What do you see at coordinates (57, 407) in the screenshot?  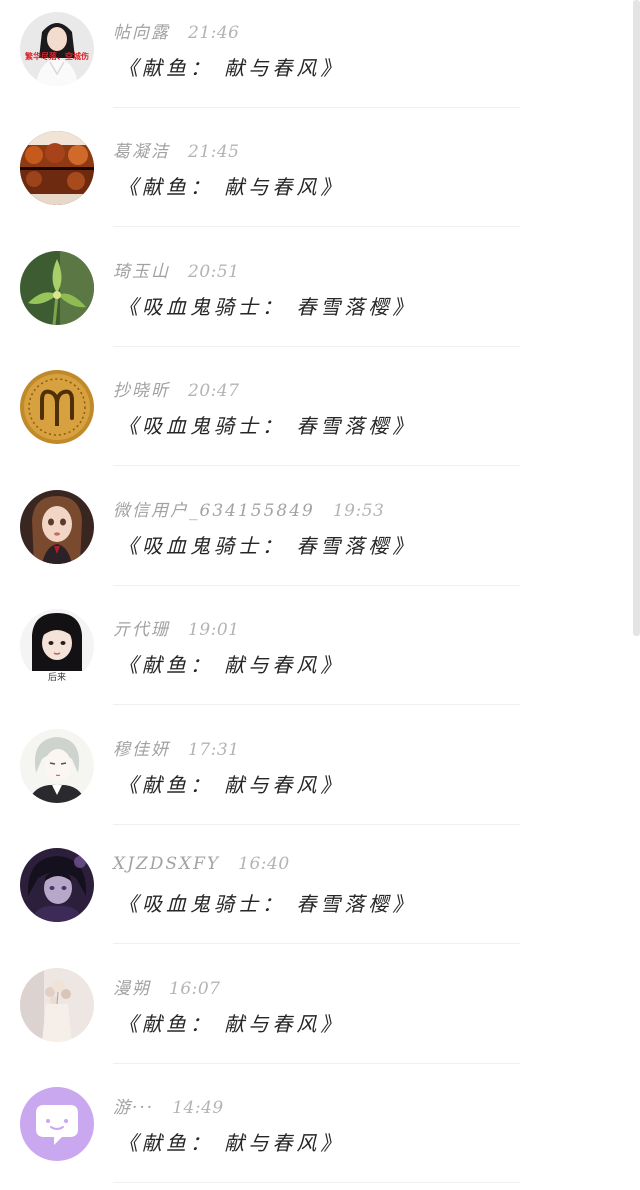 I see `aries-coin-avatar` at bounding box center [57, 407].